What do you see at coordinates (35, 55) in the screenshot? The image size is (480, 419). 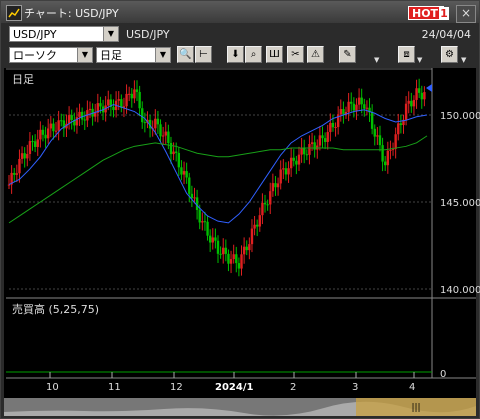 I see `chart-type-value: ローソク` at bounding box center [35, 55].